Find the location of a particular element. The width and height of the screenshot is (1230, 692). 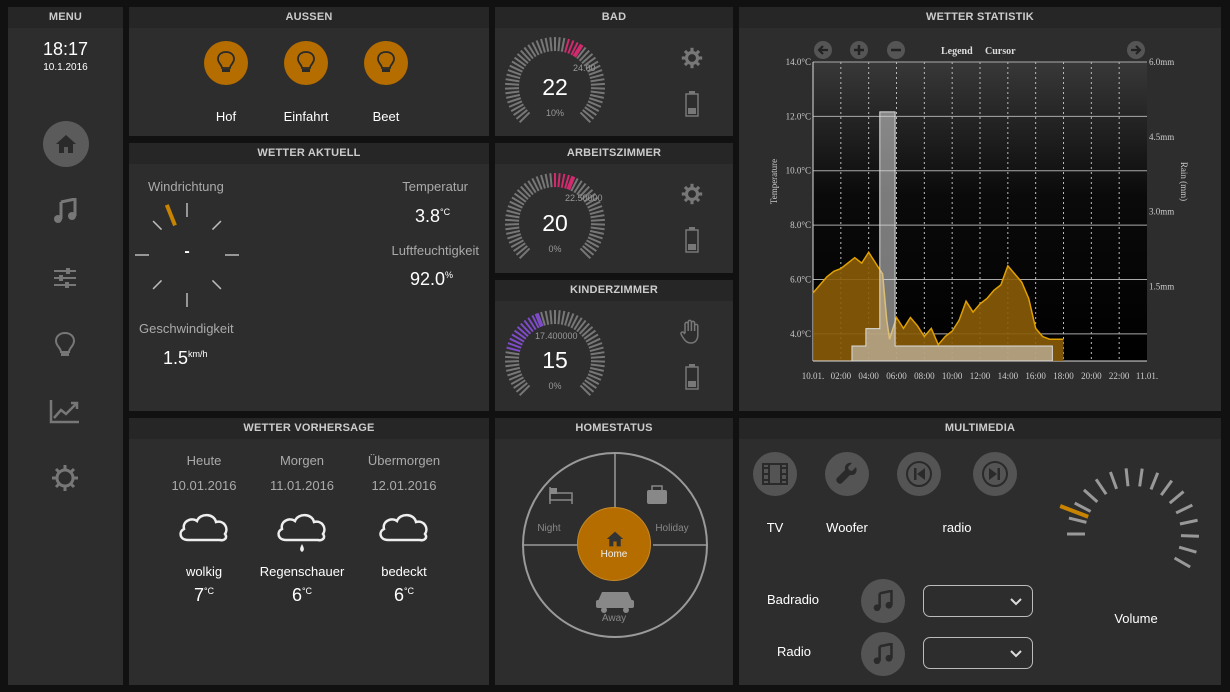

forecast-temp: 7°C is located at coordinates (204, 595).